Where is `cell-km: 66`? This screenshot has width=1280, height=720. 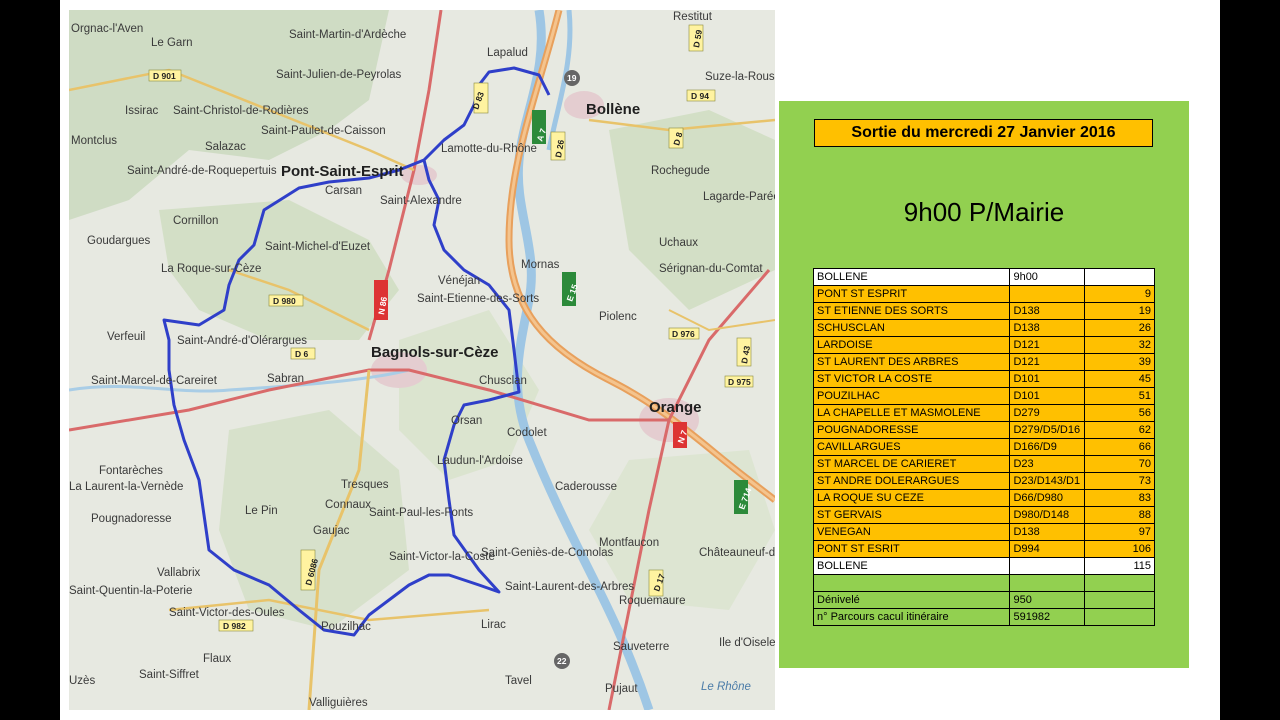 cell-km: 66 is located at coordinates (1119, 447).